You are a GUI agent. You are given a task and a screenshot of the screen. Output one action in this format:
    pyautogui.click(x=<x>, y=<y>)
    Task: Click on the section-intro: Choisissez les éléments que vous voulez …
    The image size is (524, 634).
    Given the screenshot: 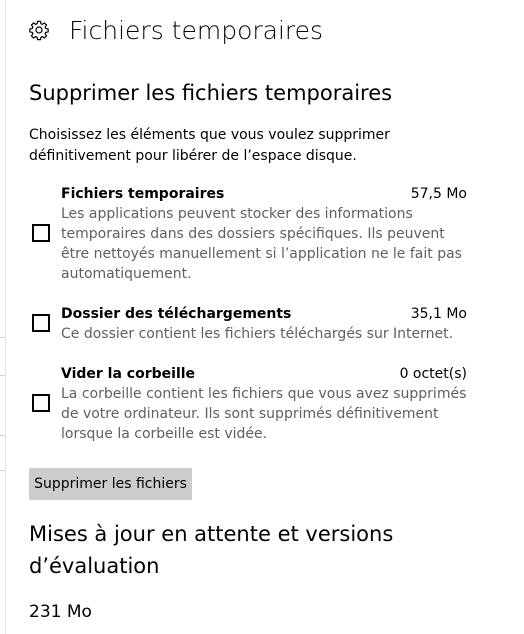 What is the action you would take?
    pyautogui.click(x=209, y=145)
    